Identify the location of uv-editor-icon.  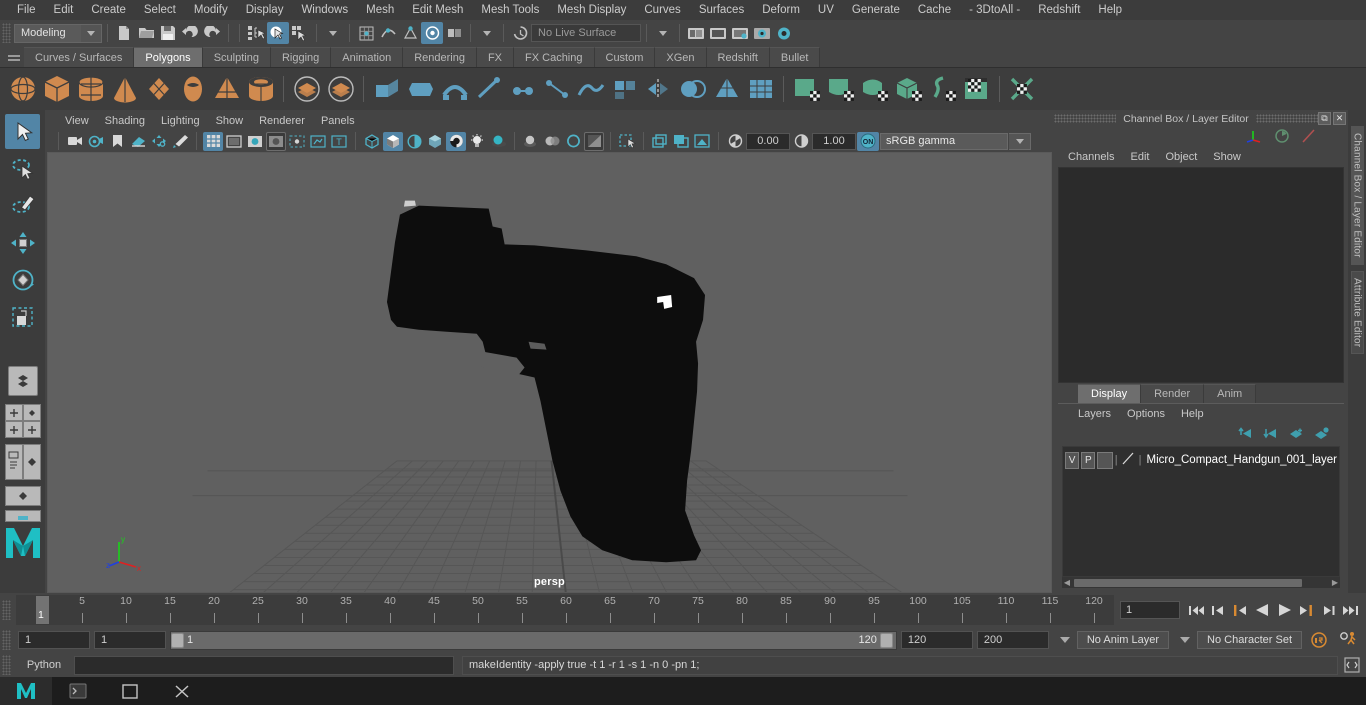
(976, 89).